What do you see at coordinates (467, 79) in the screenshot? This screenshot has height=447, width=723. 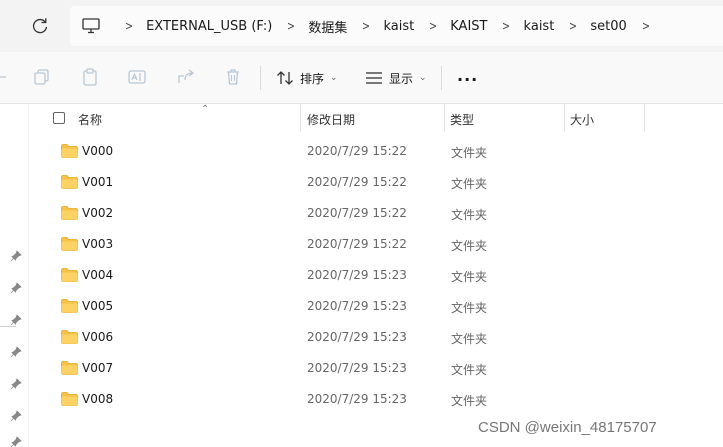 I see `more-options-button: ···` at bounding box center [467, 79].